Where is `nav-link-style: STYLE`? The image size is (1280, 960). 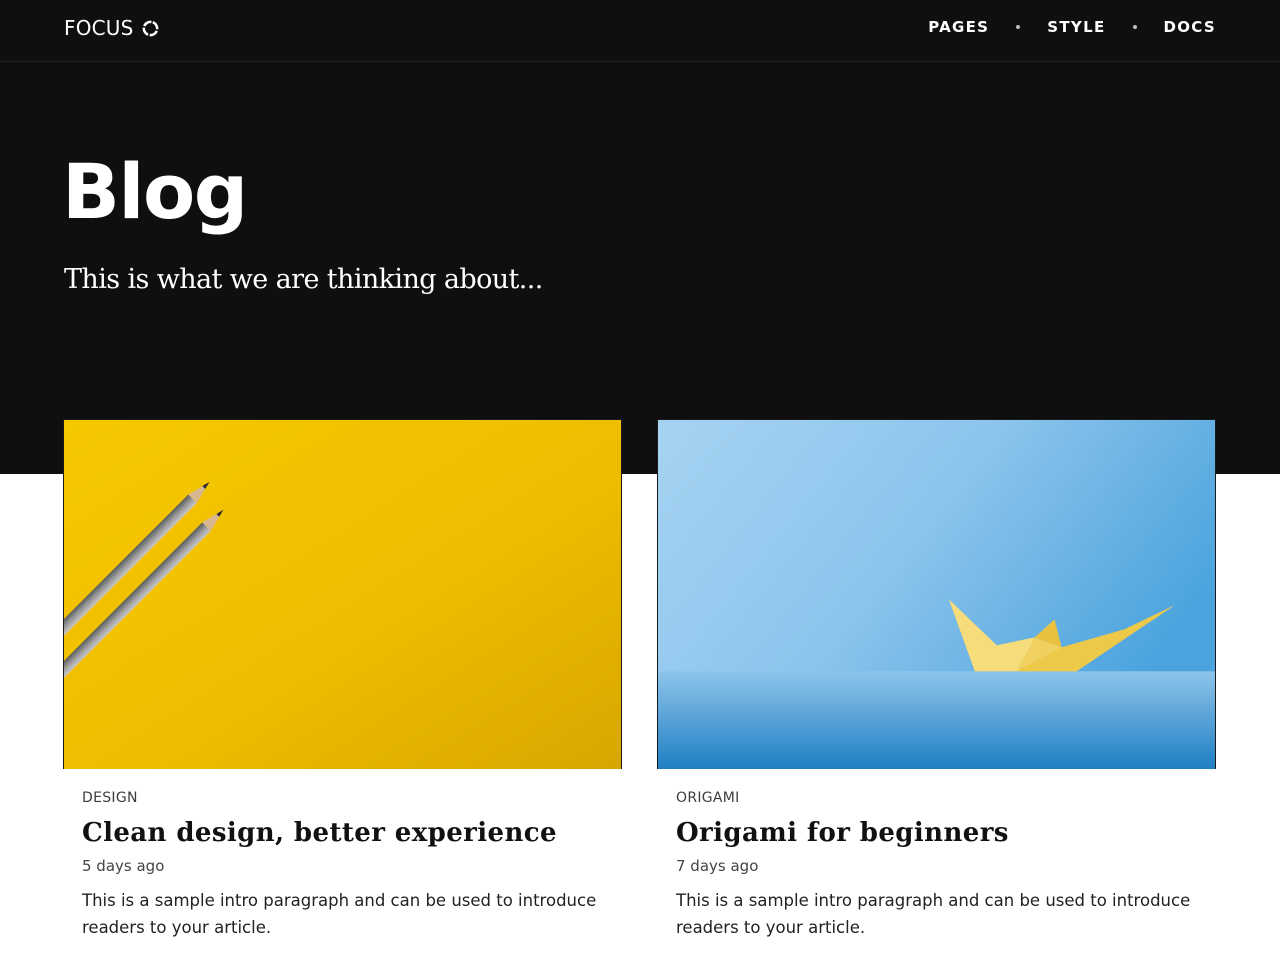 nav-link-style: STYLE is located at coordinates (1076, 27).